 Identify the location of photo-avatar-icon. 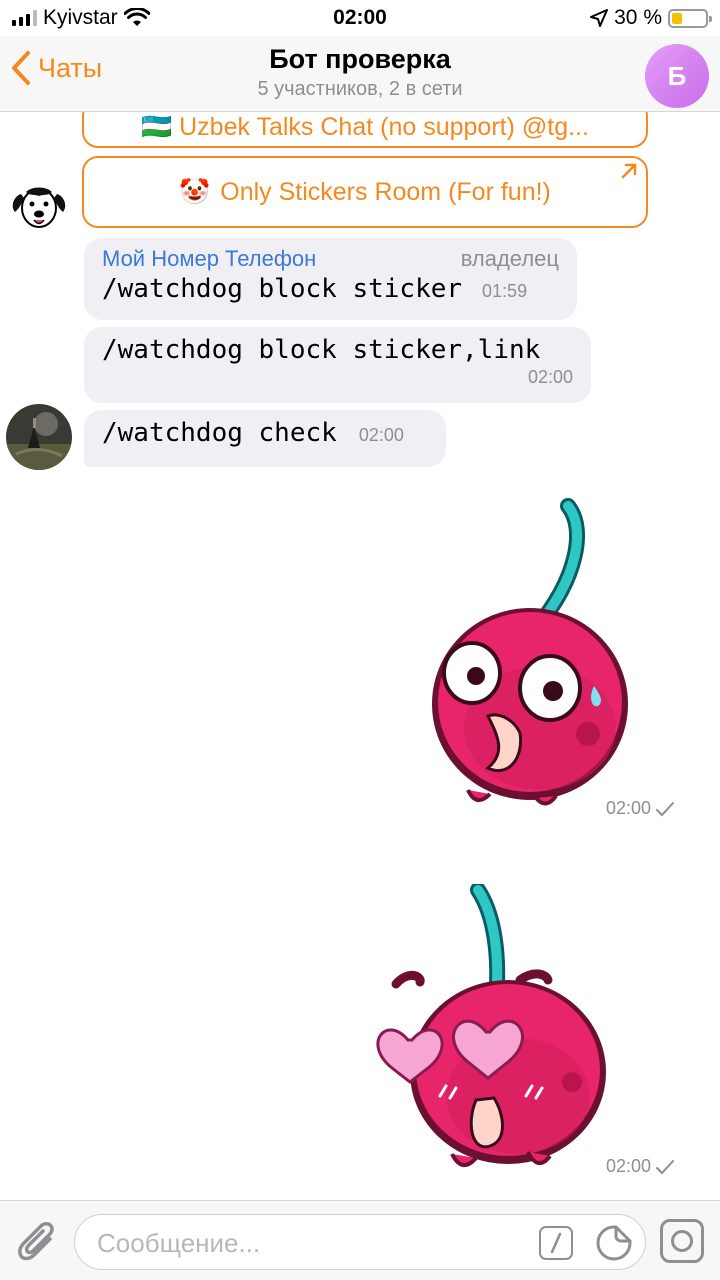
(39, 437).